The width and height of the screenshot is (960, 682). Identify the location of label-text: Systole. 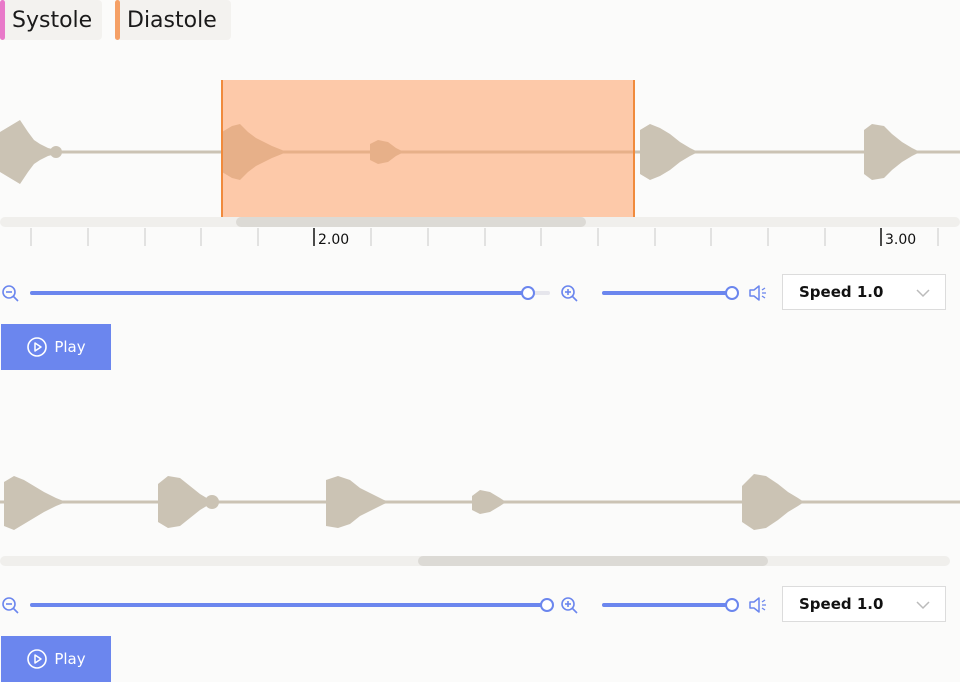
(52, 20).